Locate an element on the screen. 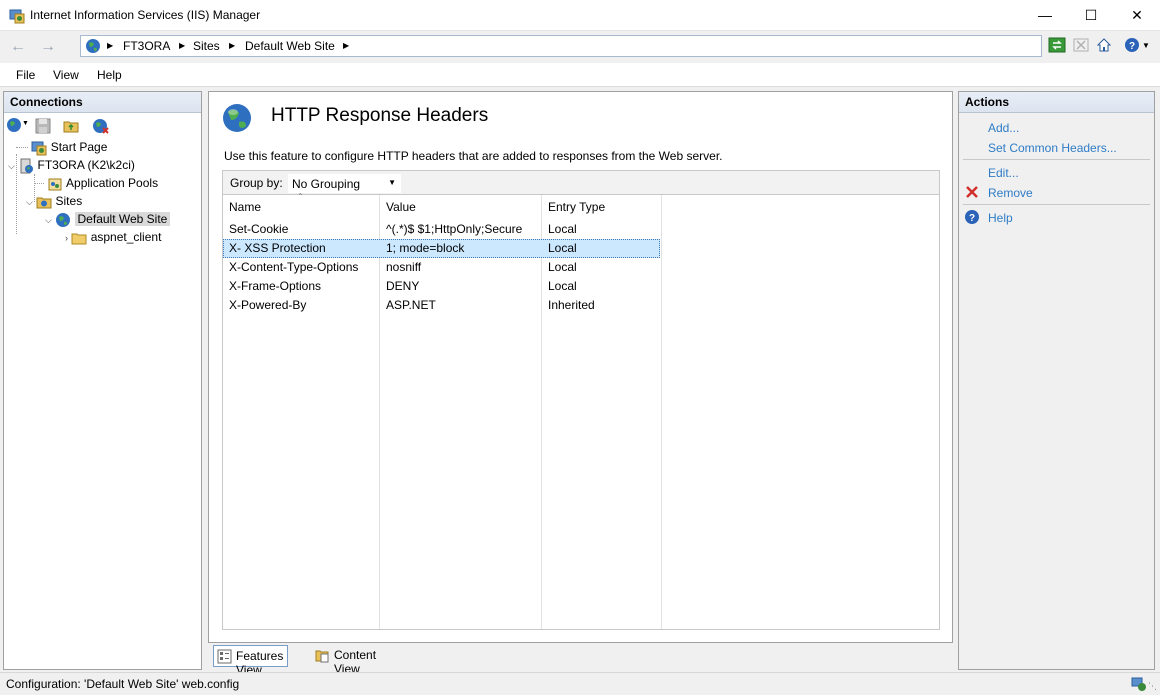  save-icon is located at coordinates (43, 126).